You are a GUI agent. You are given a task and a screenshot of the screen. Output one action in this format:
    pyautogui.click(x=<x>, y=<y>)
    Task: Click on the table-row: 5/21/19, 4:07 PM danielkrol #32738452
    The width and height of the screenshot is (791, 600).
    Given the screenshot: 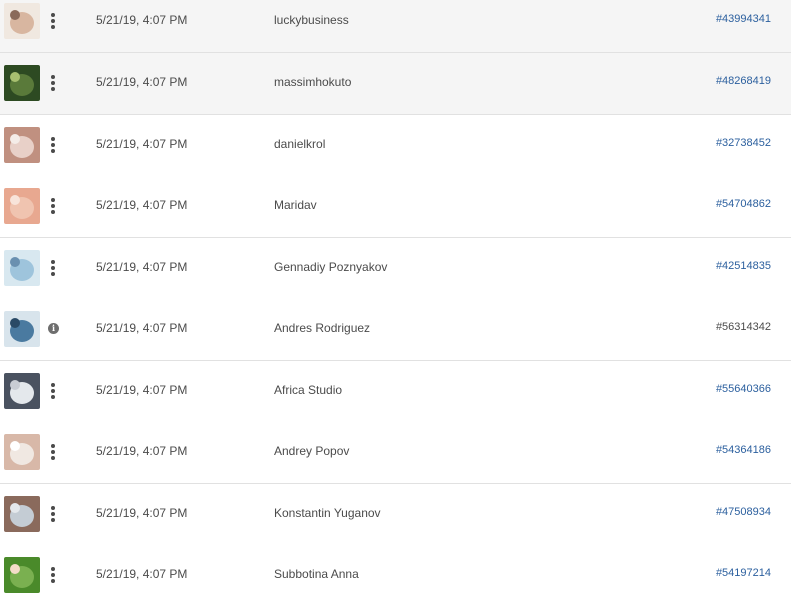 What is the action you would take?
    pyautogui.click(x=395, y=146)
    